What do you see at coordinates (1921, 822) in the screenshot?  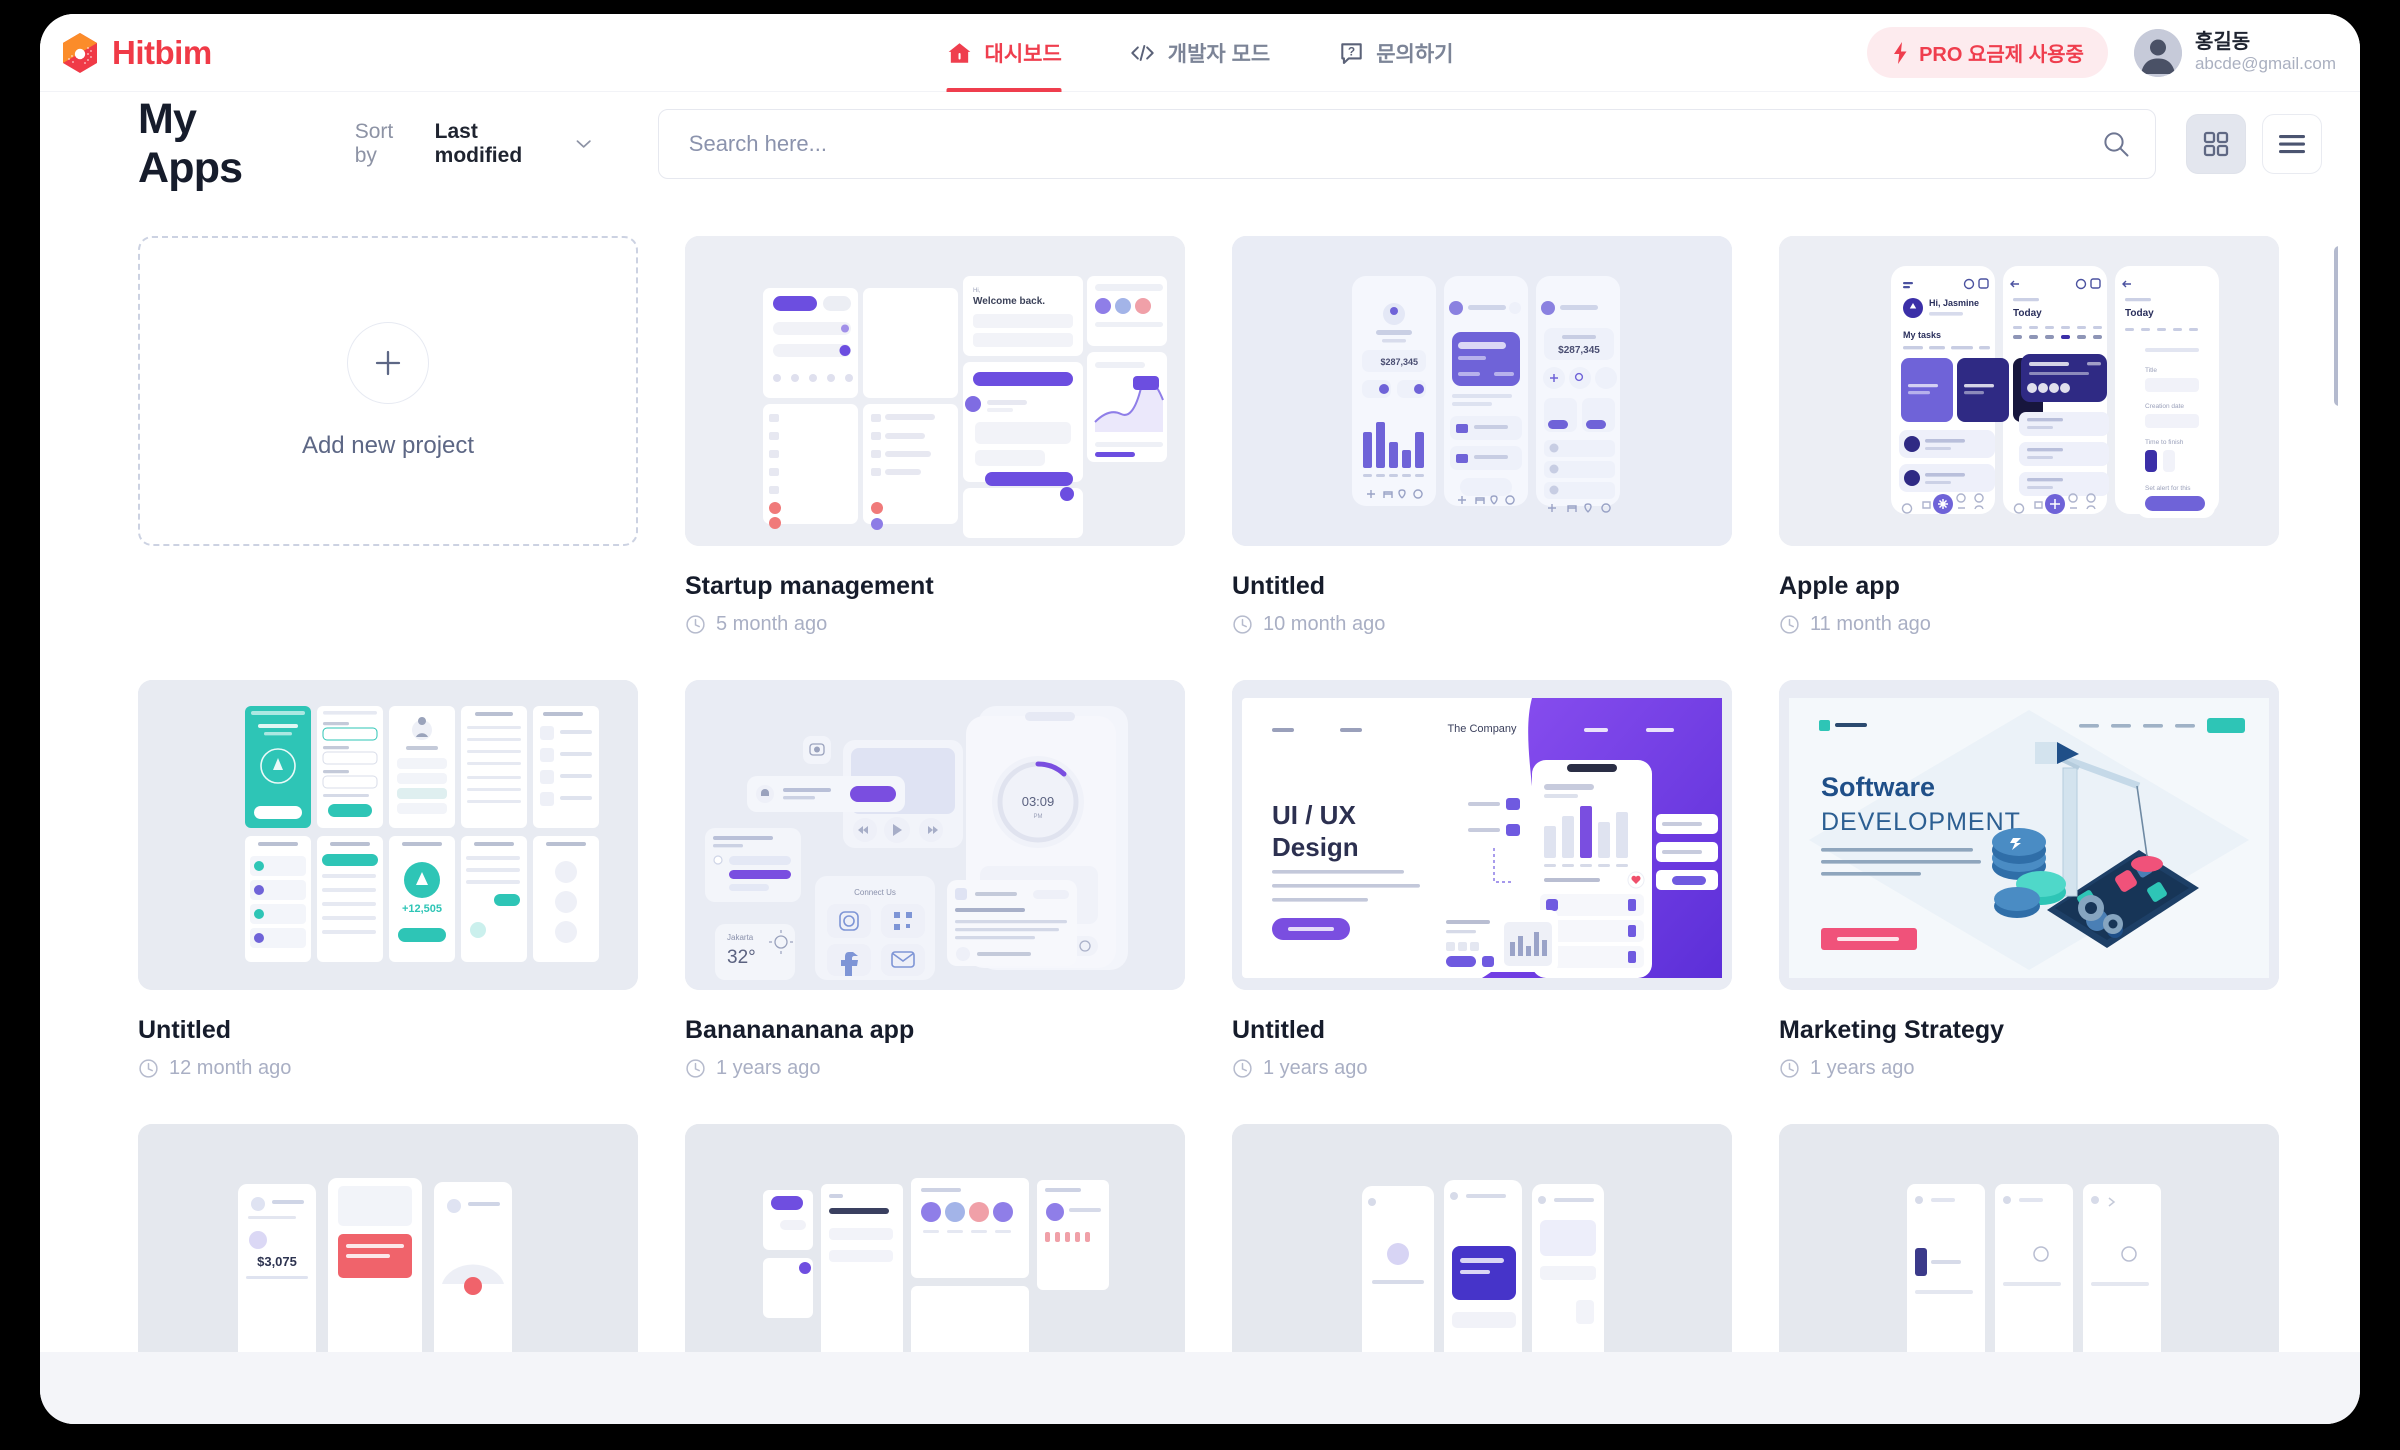 I see `thumb-software-2: DEVELOPMENT` at bounding box center [1921, 822].